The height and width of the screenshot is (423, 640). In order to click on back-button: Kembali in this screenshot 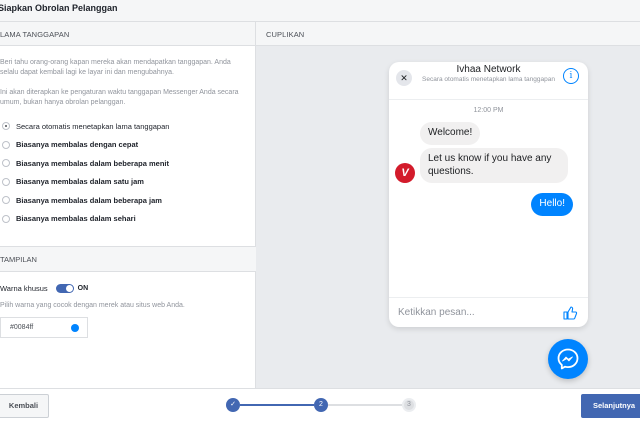, I will do `click(24, 406)`.